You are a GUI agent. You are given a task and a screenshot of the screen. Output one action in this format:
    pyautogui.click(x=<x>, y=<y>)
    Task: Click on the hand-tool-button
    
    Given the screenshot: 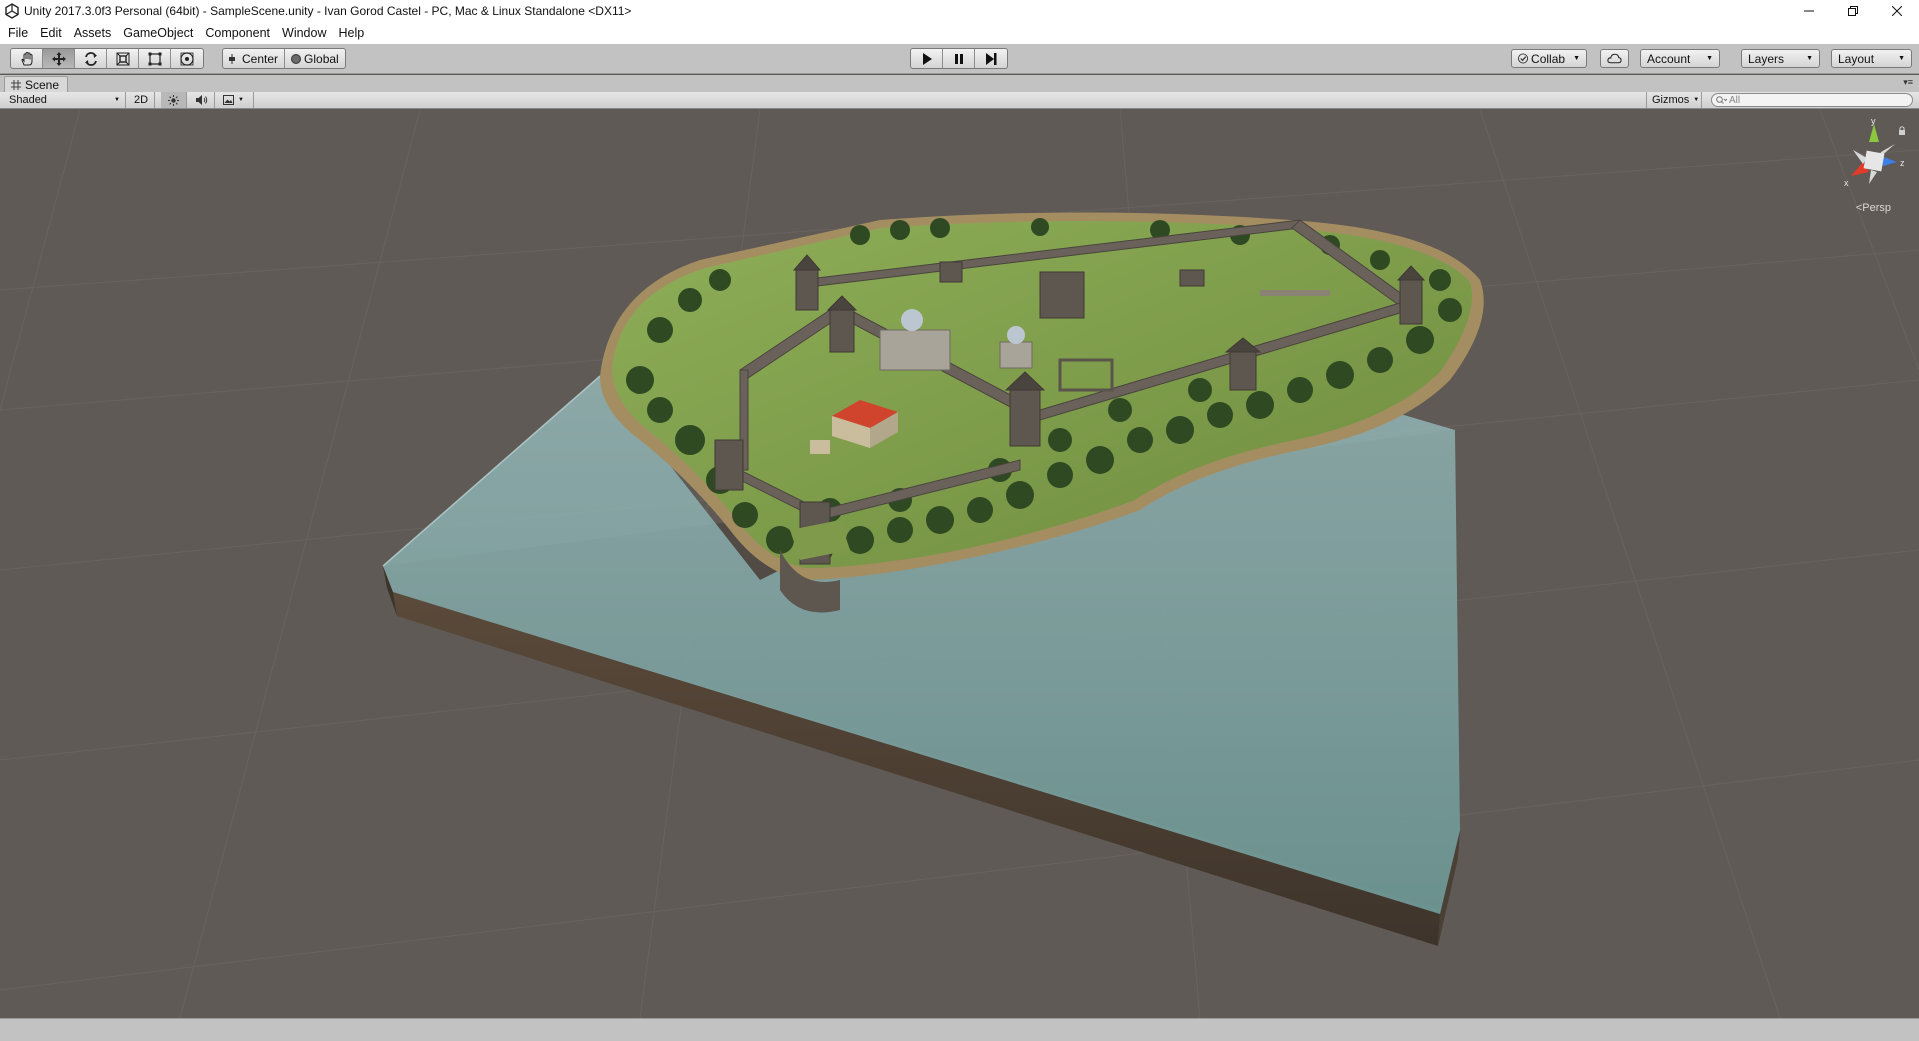 What is the action you would take?
    pyautogui.click(x=27, y=58)
    